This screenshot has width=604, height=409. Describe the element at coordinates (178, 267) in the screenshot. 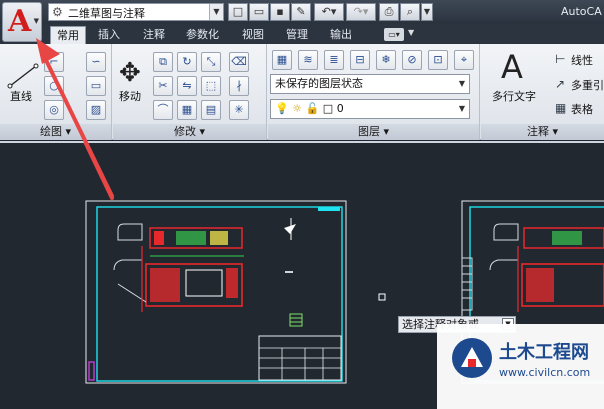

I see `site-plan-drawing` at that location.